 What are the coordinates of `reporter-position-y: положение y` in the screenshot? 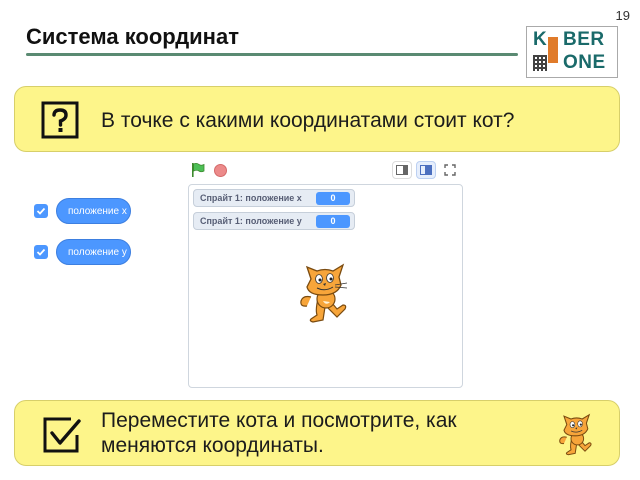 It's located at (93, 252).